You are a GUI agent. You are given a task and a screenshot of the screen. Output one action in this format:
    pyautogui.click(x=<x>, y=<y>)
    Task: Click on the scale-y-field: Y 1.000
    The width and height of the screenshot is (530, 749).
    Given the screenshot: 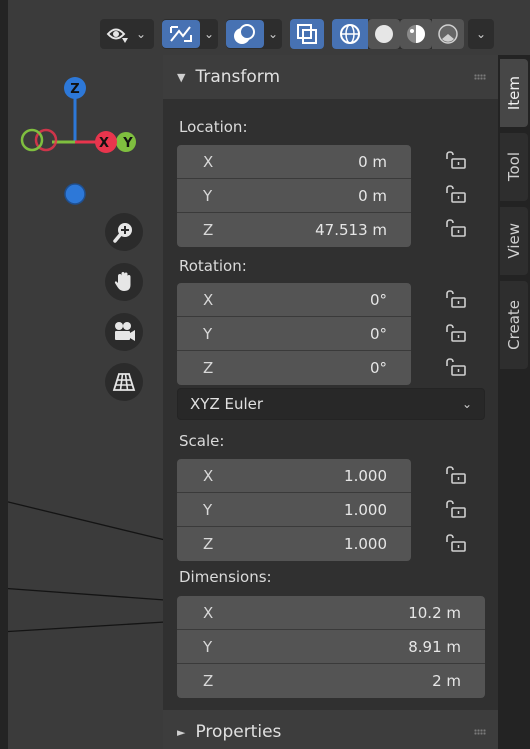 What is the action you would take?
    pyautogui.click(x=294, y=510)
    